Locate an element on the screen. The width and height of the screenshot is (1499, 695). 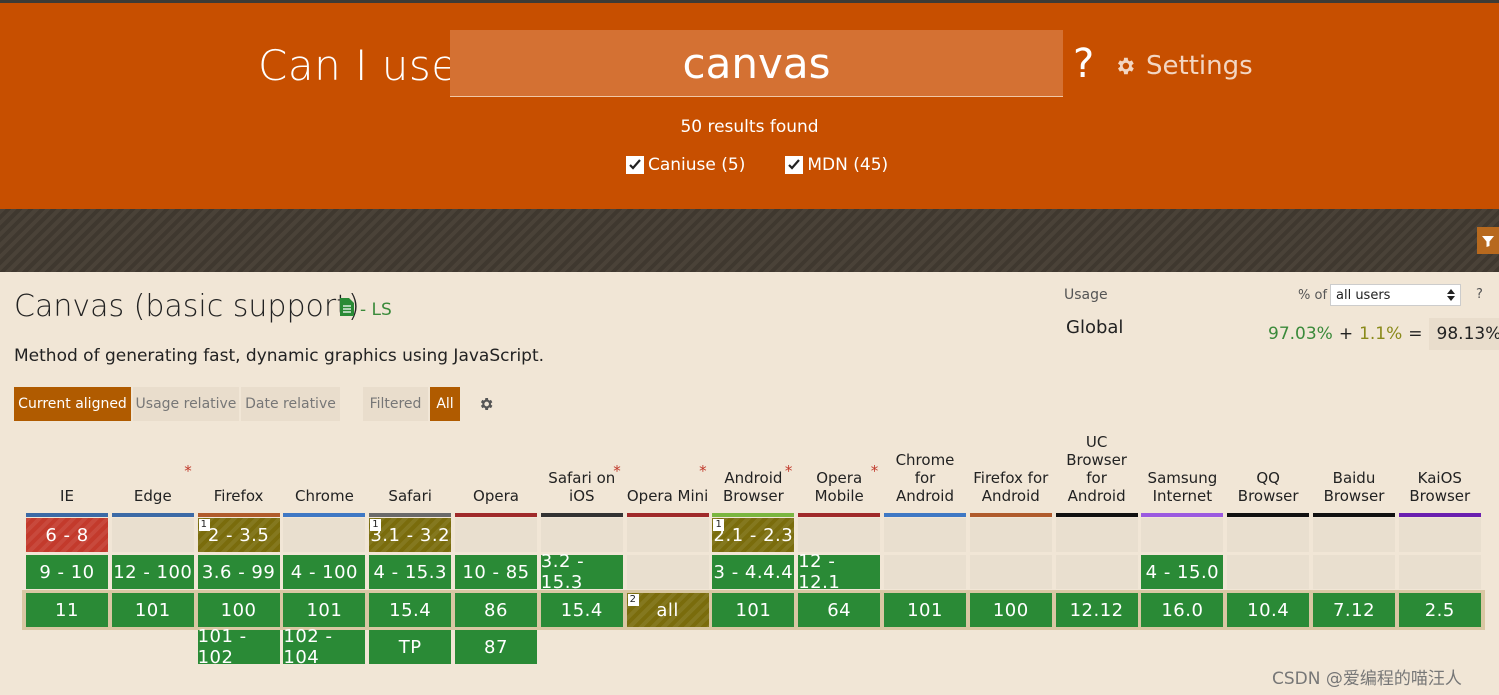
browser-header: Safari is located at coordinates (410, 473).